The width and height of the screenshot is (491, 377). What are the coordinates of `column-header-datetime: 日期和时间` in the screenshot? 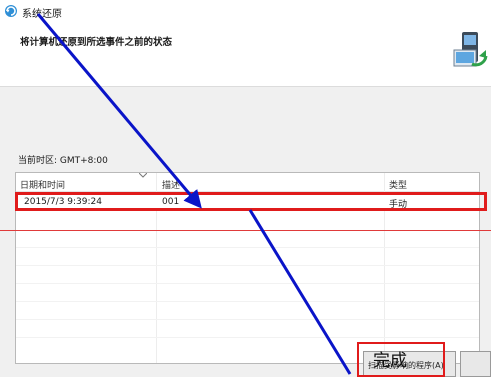 It's located at (42, 184).